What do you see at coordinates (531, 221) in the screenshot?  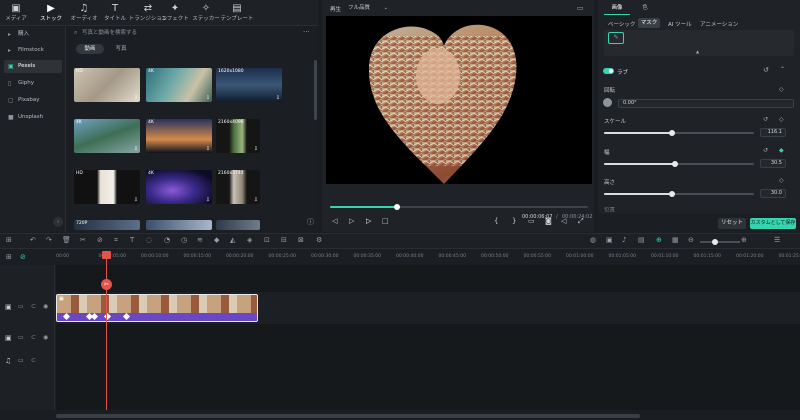 I see `display-icon: ▭` at bounding box center [531, 221].